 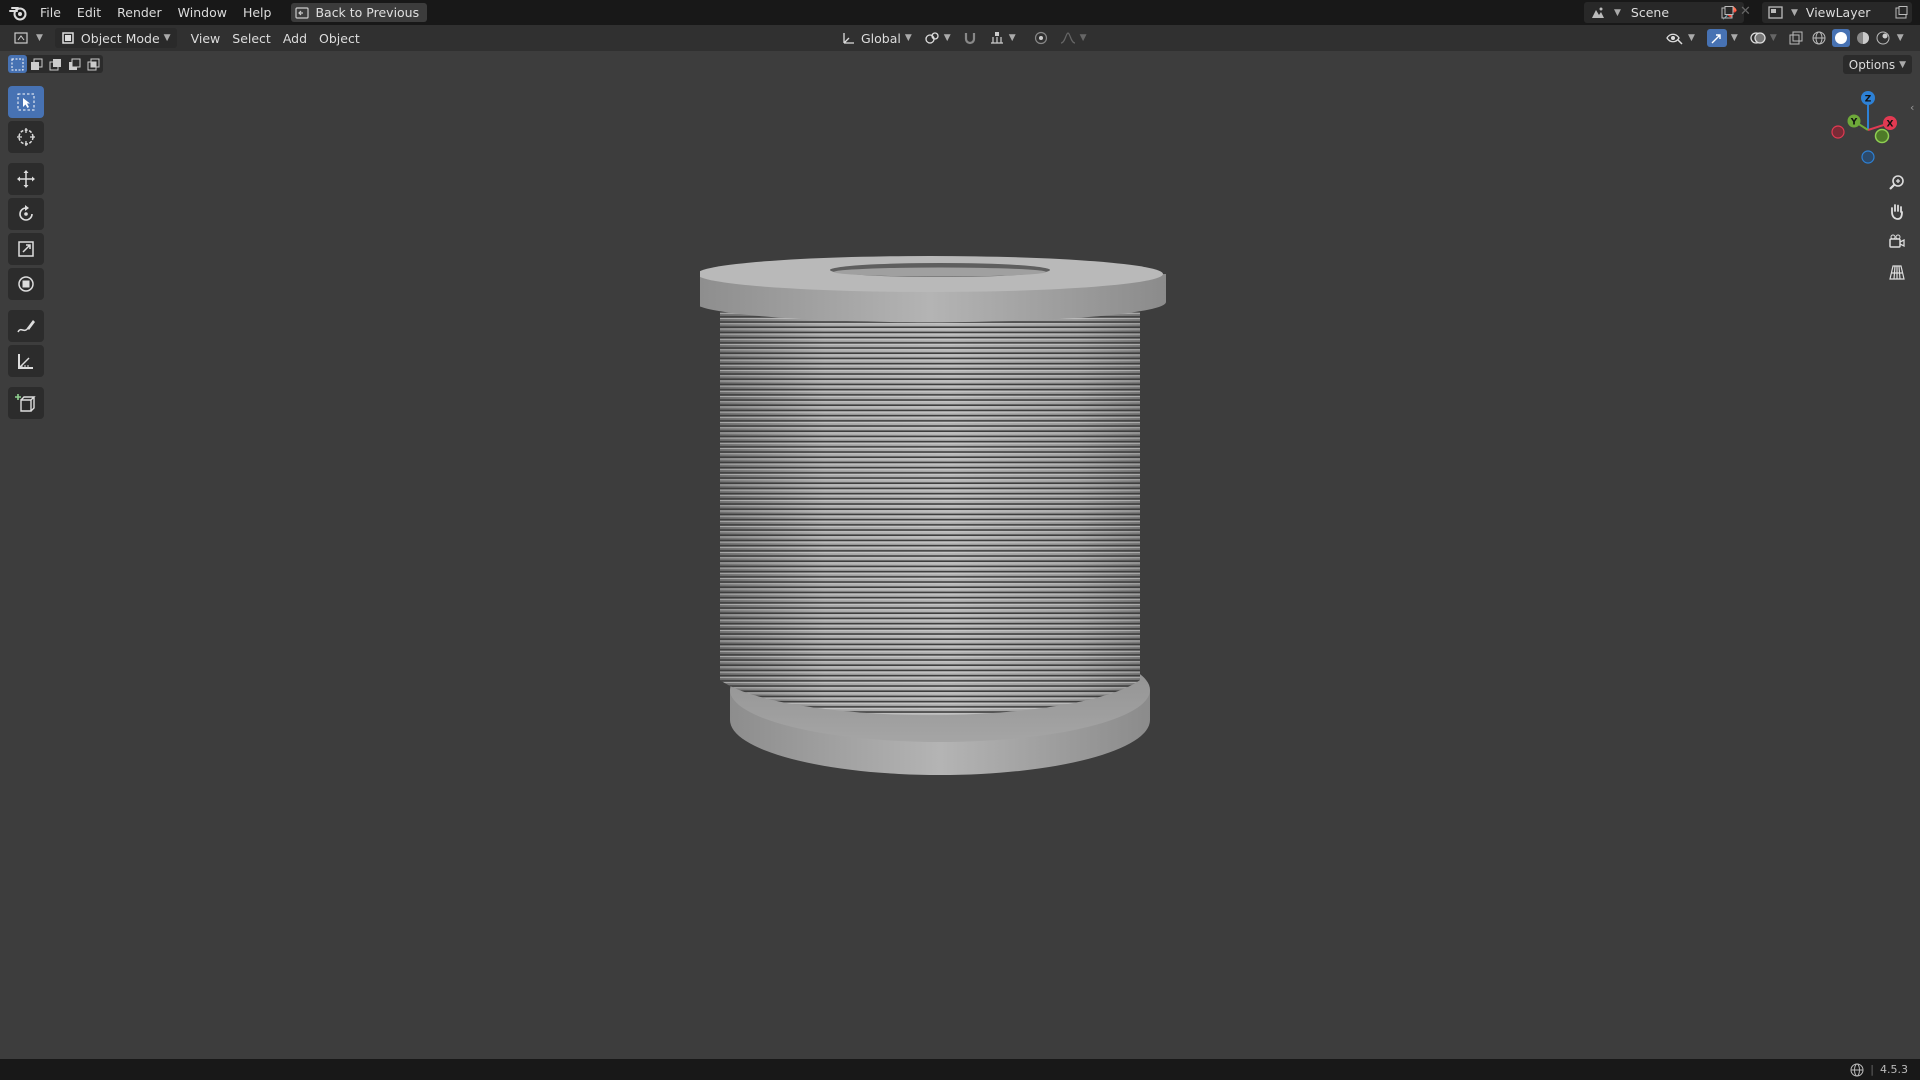 I want to click on snap-toggle, so click(x=970, y=38).